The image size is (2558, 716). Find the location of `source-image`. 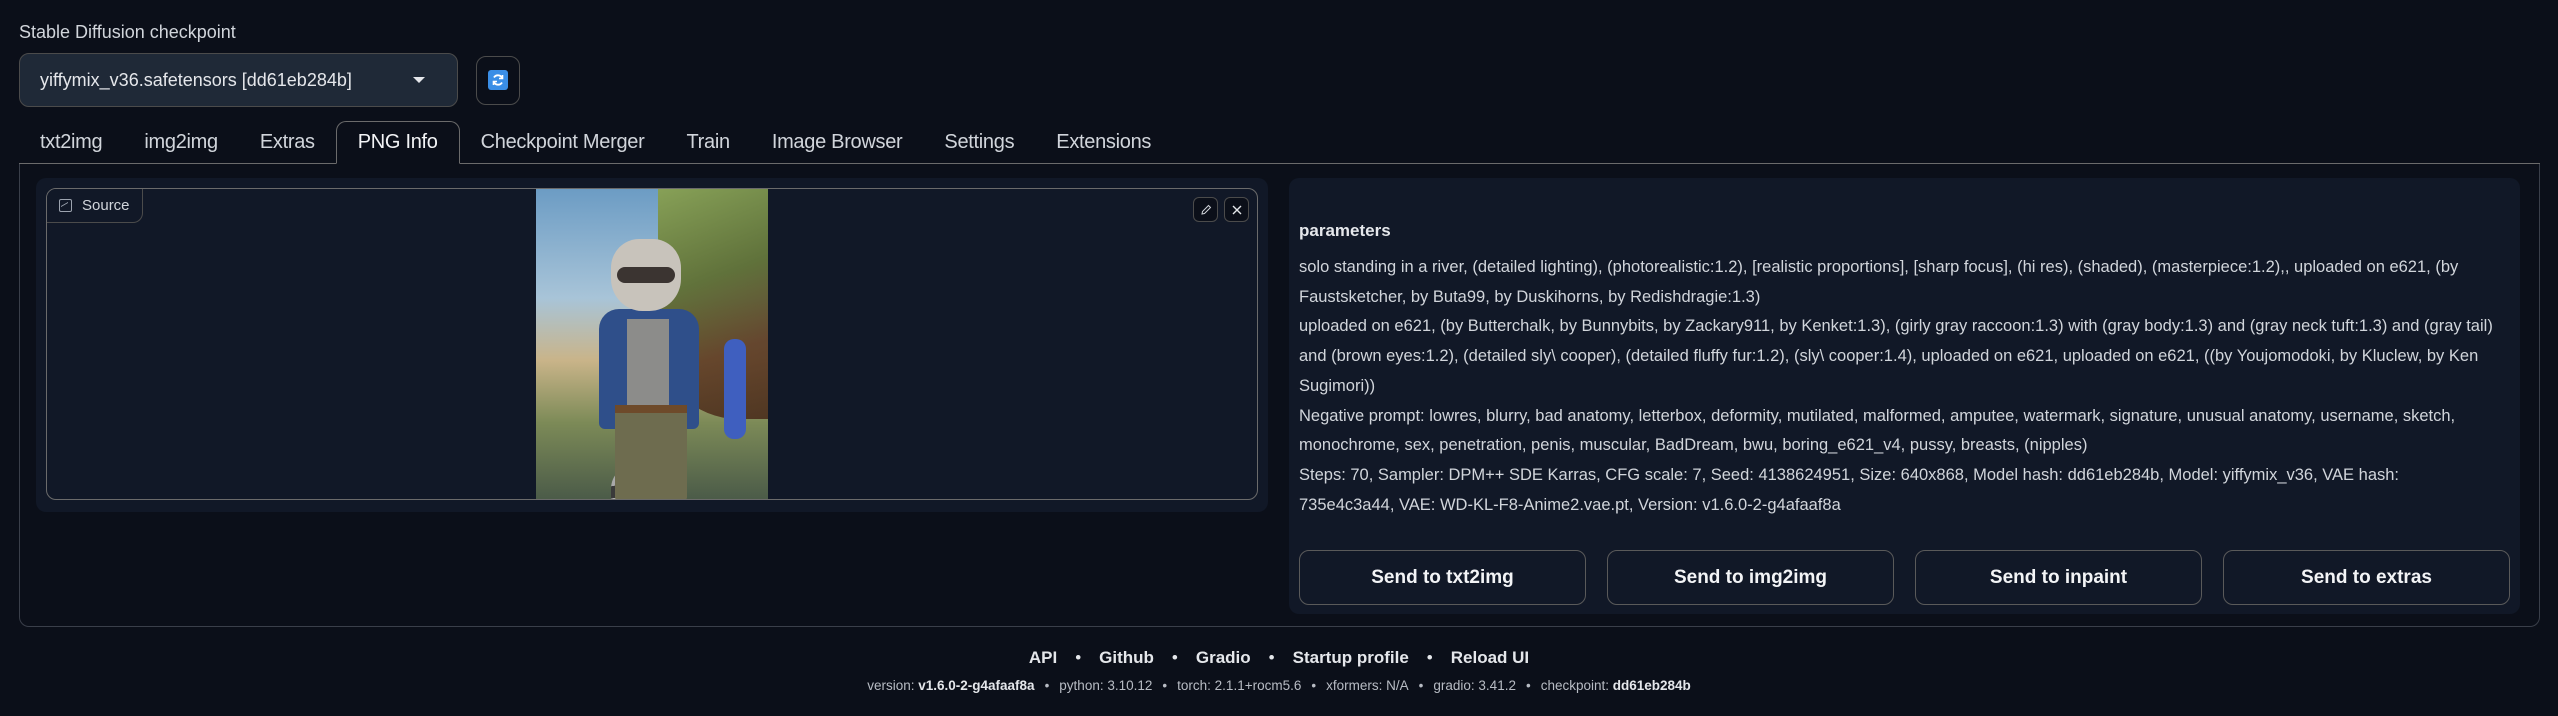

source-image is located at coordinates (652, 344).